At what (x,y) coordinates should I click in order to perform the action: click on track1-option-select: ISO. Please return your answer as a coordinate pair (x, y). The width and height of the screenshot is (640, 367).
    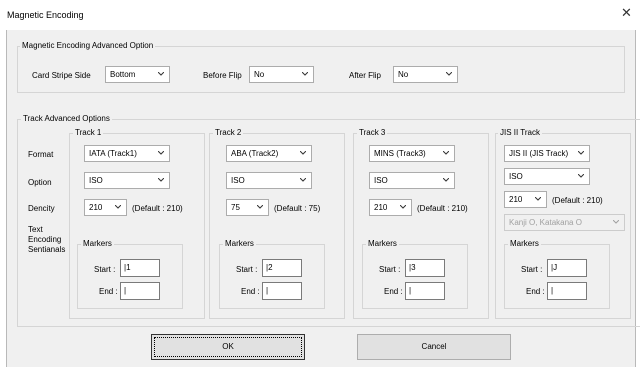
    Looking at the image, I should click on (127, 180).